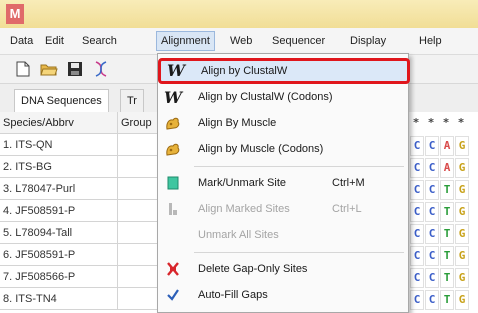 The image size is (478, 313). What do you see at coordinates (283, 235) in the screenshot?
I see `menu-item-unmark-all-sites: Unmark All Sites` at bounding box center [283, 235].